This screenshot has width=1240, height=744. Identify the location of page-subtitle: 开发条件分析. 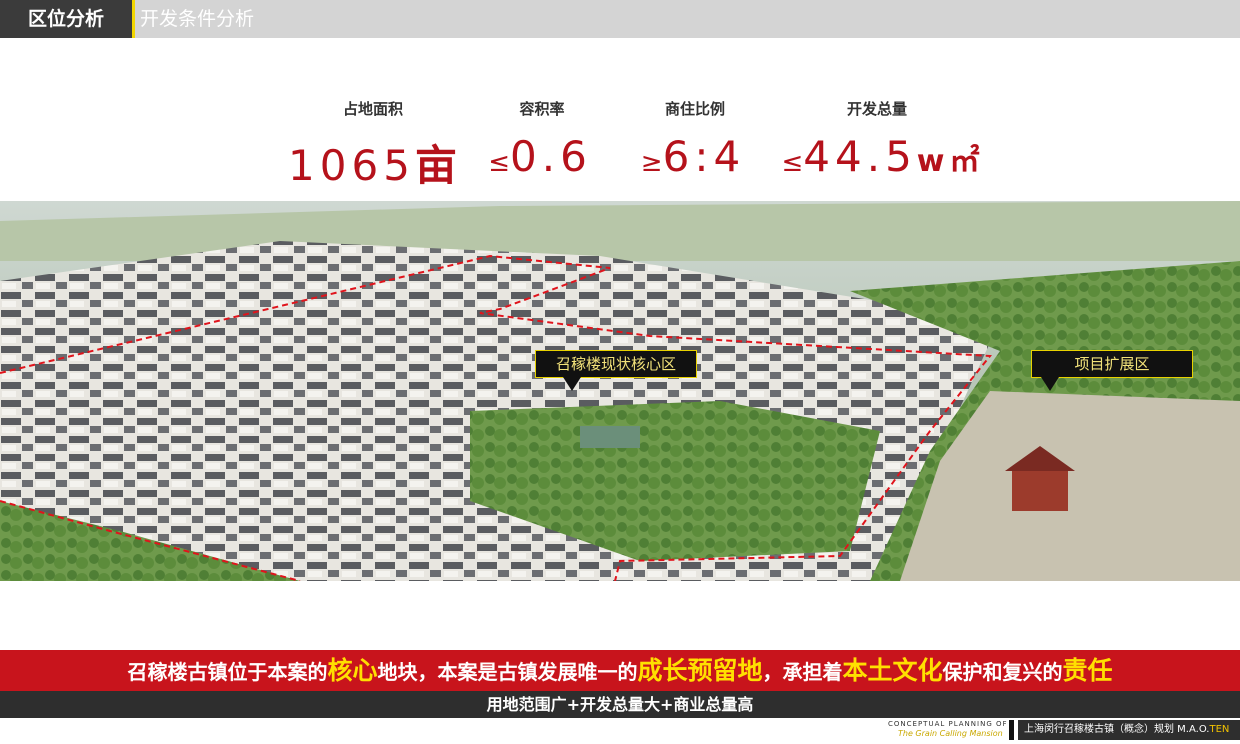
(197, 19).